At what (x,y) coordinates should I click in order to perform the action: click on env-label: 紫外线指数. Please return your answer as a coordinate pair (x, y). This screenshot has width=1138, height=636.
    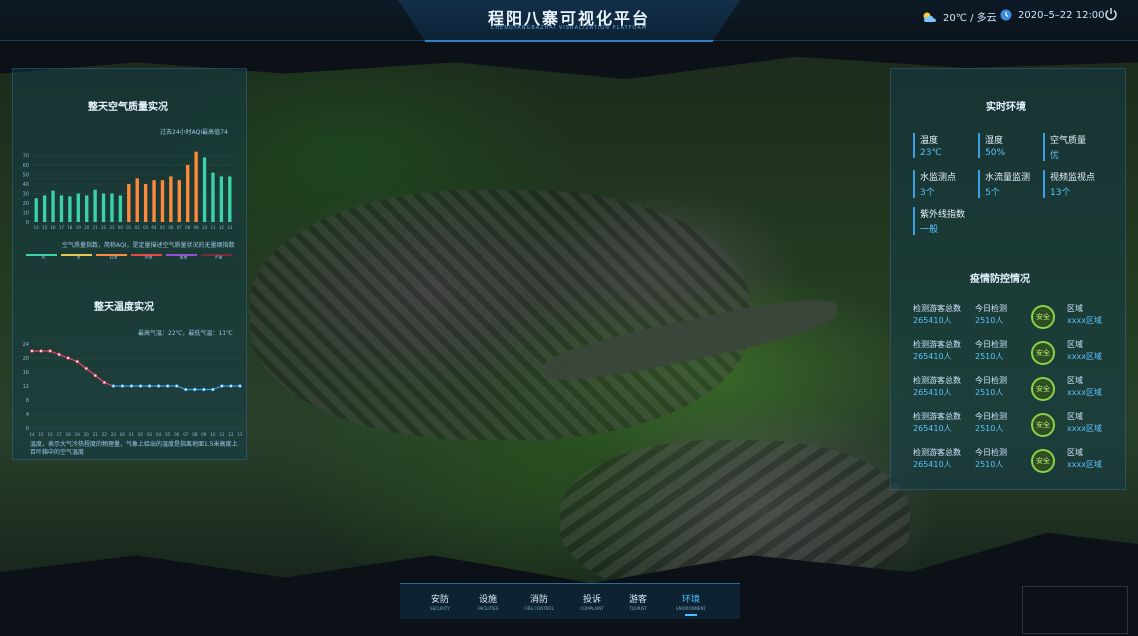
    Looking at the image, I should click on (943, 215).